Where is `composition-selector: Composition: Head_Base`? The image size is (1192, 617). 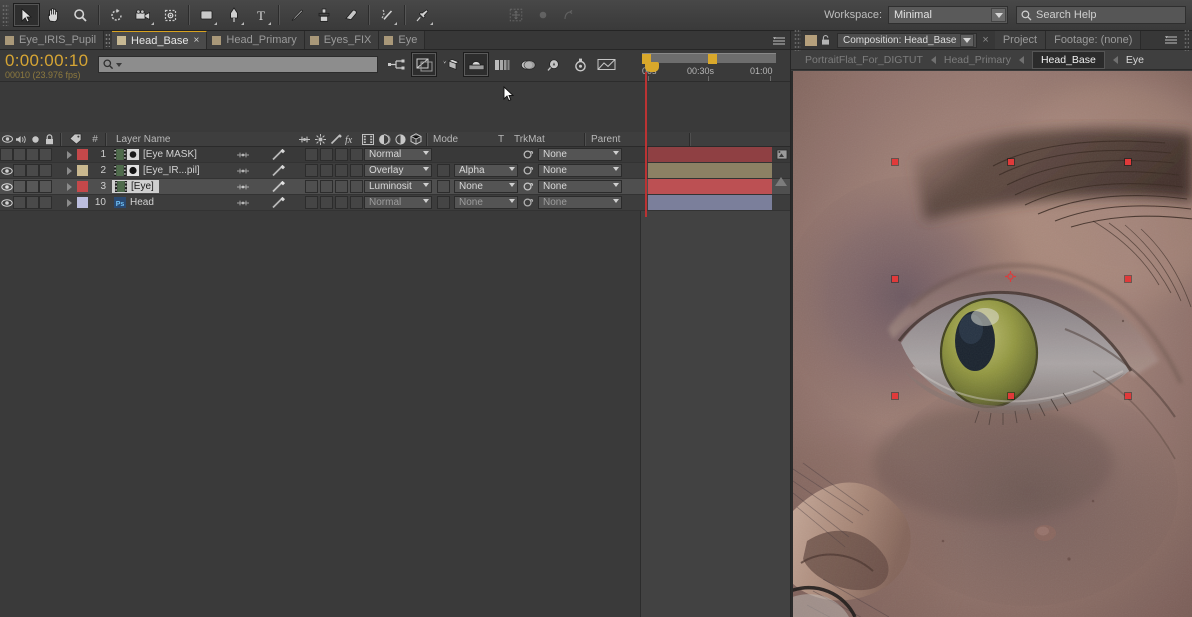 composition-selector: Composition: Head_Base is located at coordinates (907, 40).